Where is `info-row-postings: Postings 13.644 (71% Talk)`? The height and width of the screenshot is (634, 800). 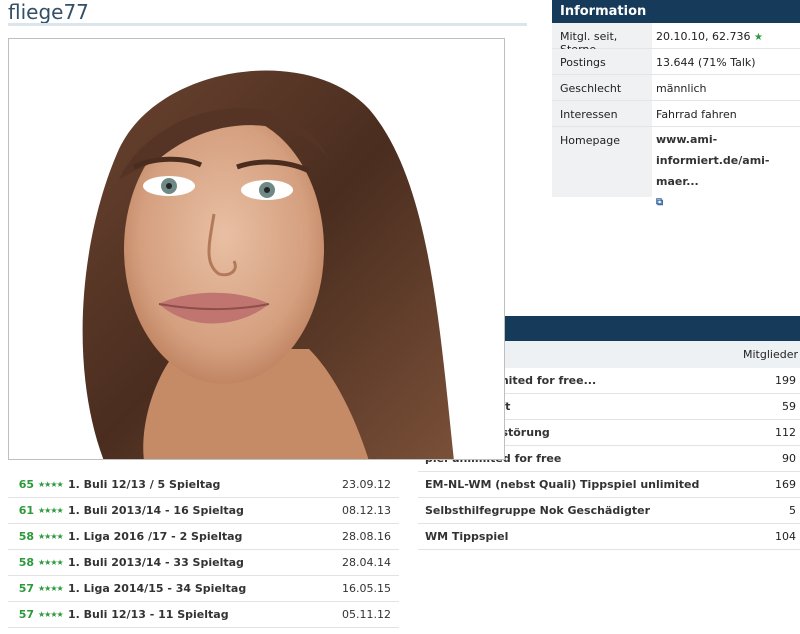 info-row-postings: Postings 13.644 (71% Talk) is located at coordinates (676, 62).